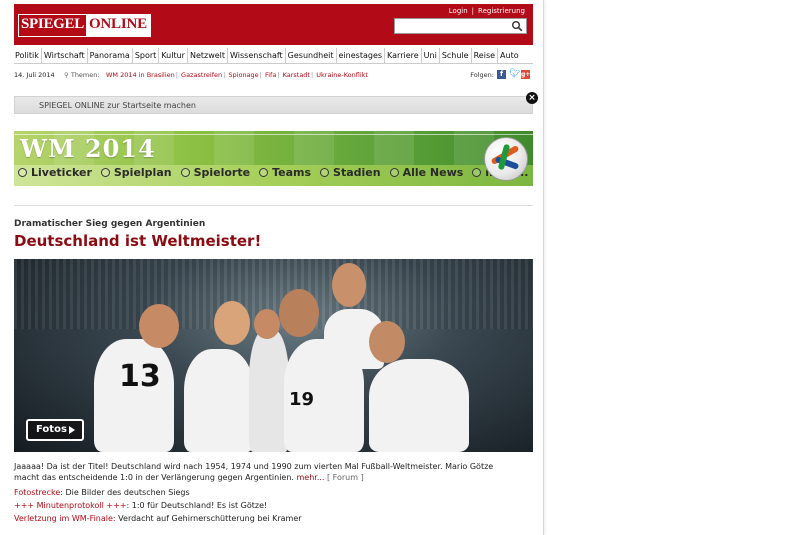 This screenshot has width=812, height=535. Describe the element at coordinates (72, 430) in the screenshot. I see `play-icon` at that location.